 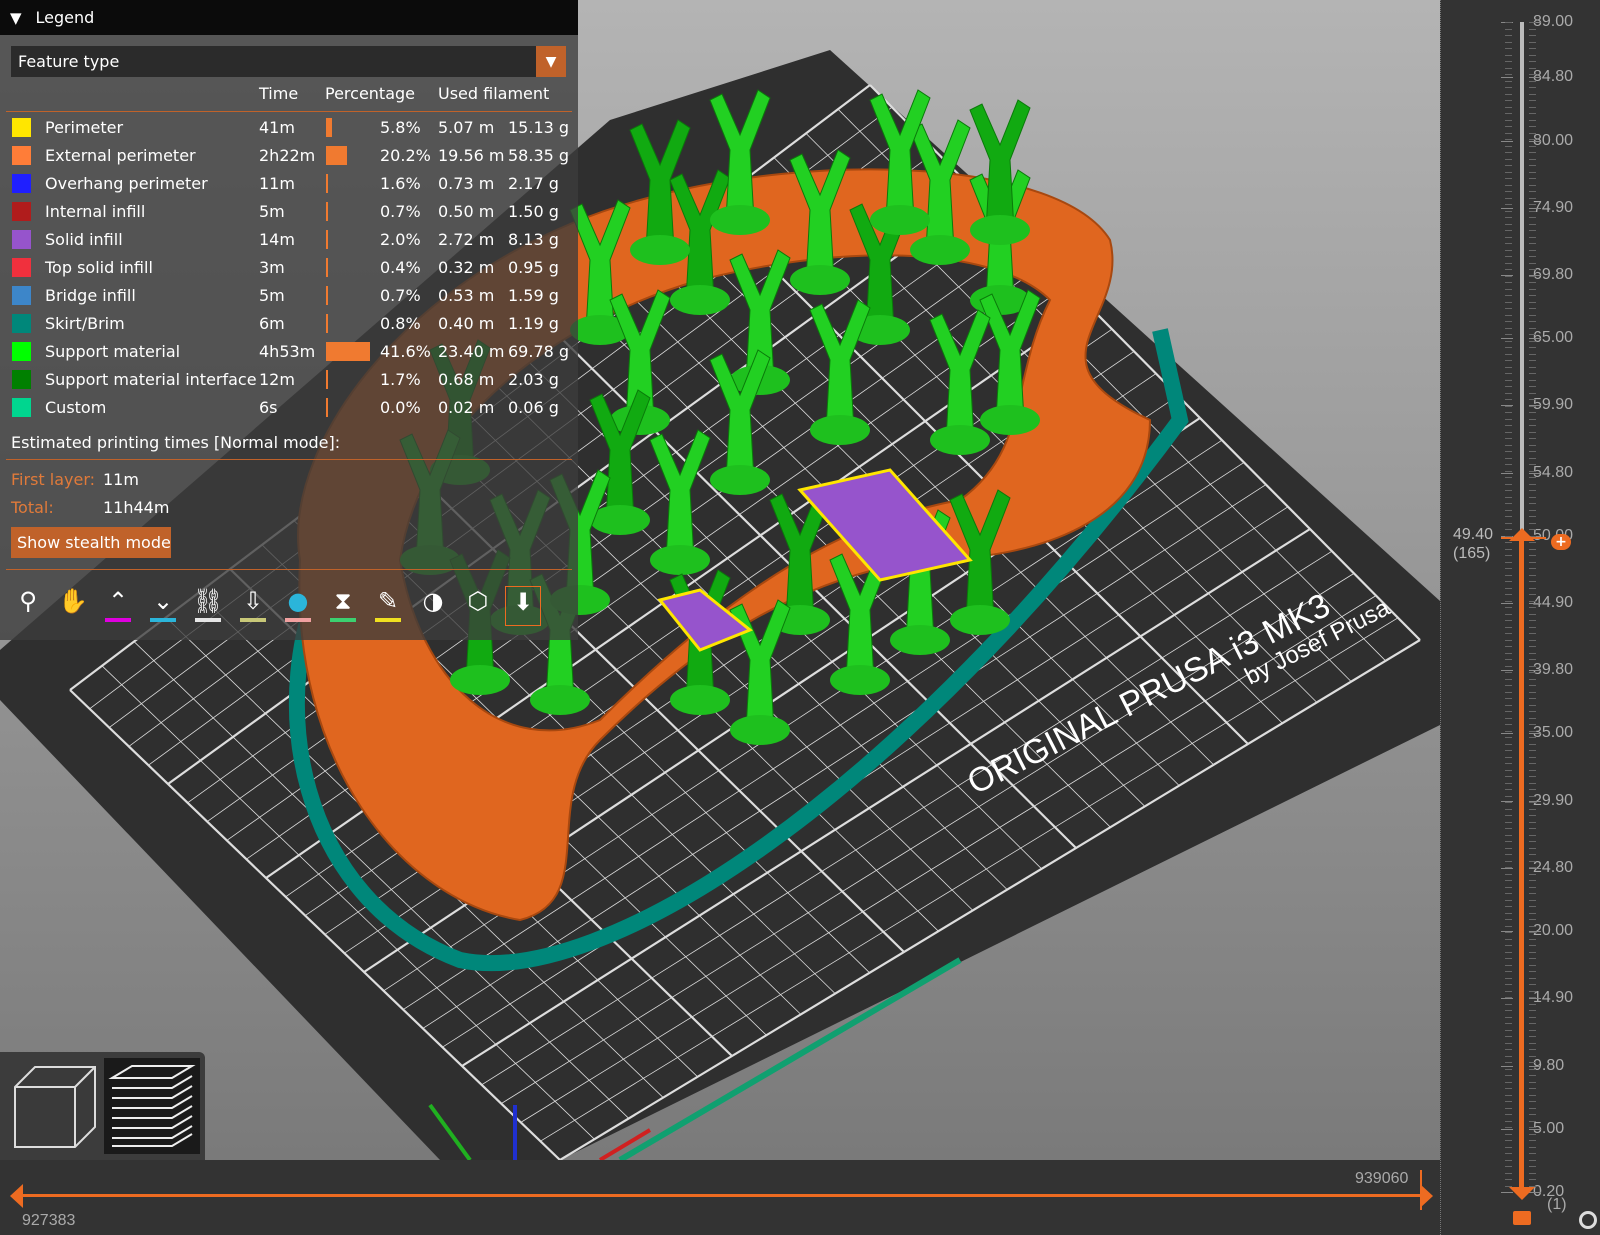 What do you see at coordinates (289, 409) in the screenshot?
I see `legend-row: Custom 6s 0.0% 0.02 m 0.06 g` at bounding box center [289, 409].